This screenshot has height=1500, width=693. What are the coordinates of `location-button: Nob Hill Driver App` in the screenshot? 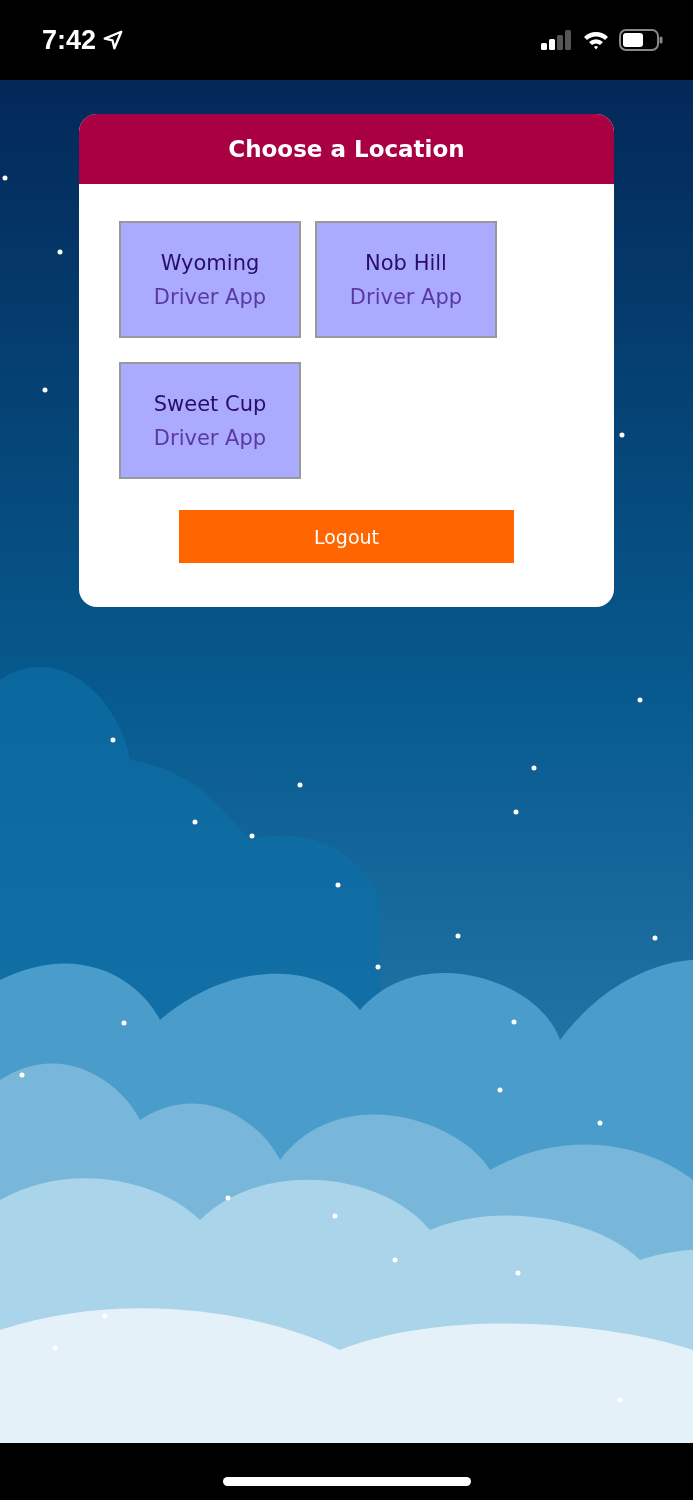 It's located at (406, 279).